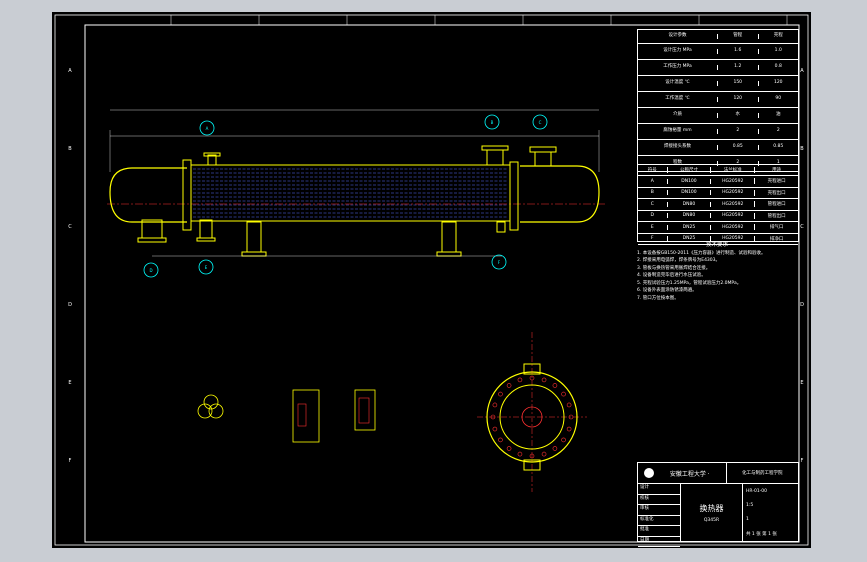 The image size is (867, 562). I want to click on tech-requirement-line: 5. 壳程试验压力1.25MPa，管程试验压力2.0MPa。, so click(689, 283).